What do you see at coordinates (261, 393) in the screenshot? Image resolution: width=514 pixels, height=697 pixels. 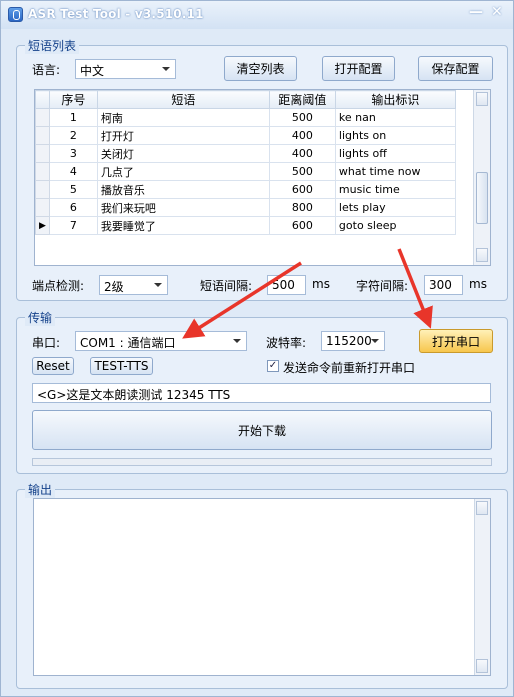 I see `tts-text-input: <G>这是文本朗读测试 12345 TTS` at bounding box center [261, 393].